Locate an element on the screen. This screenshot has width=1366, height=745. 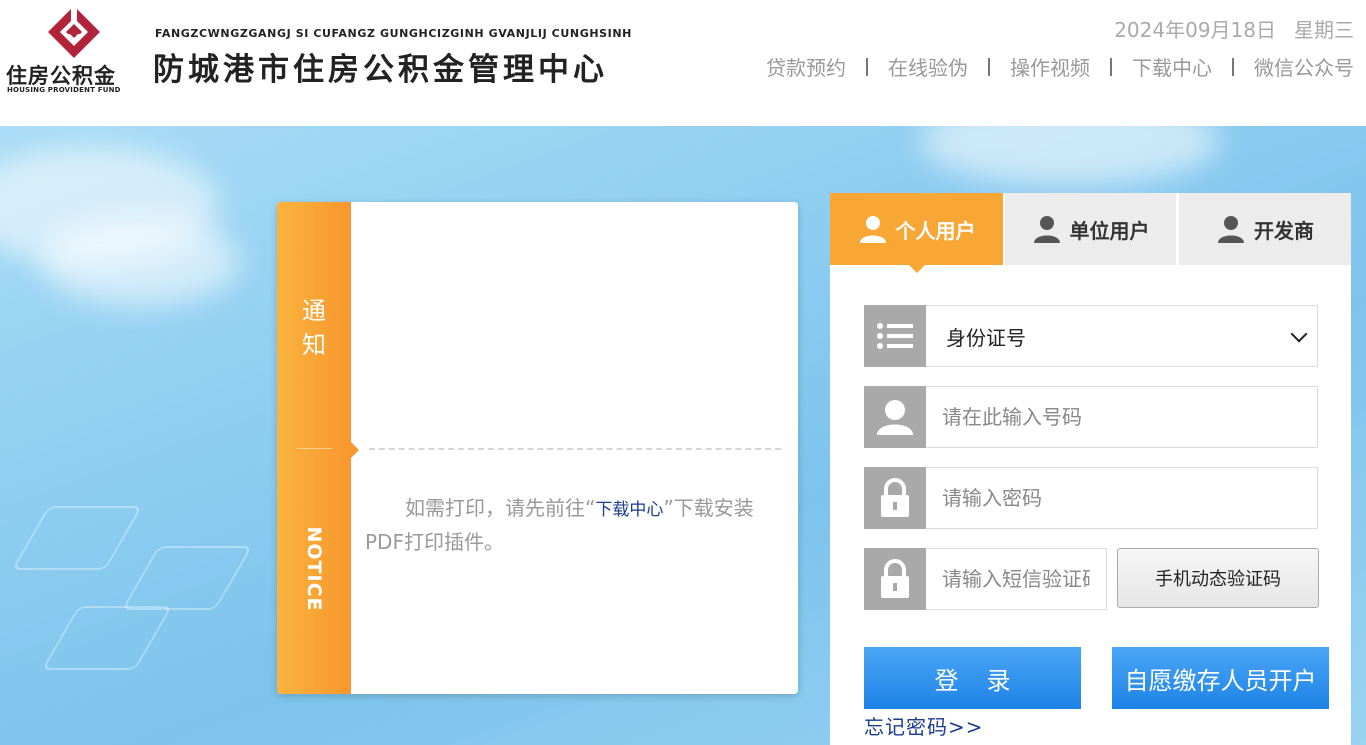
sms-code-input is located at coordinates (1016, 579).